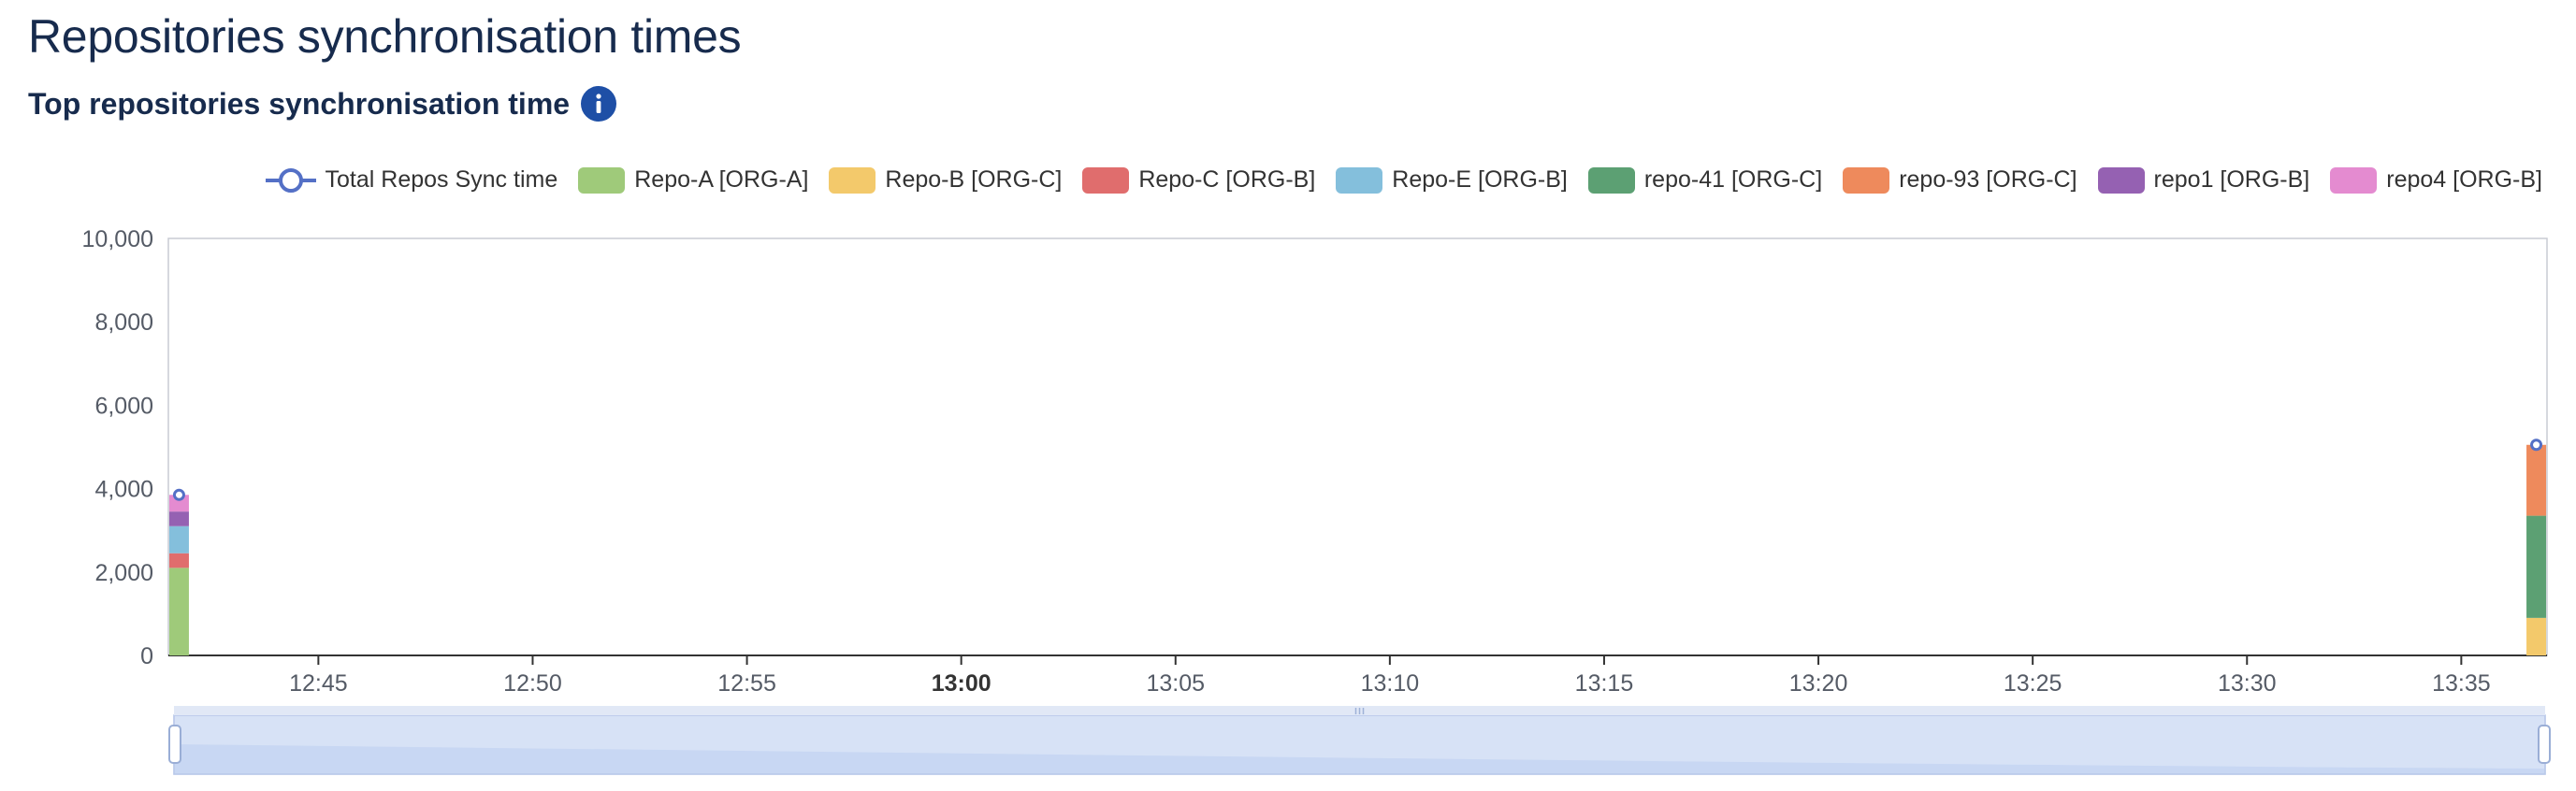  Describe the element at coordinates (1360, 744) in the screenshot. I see `zoom-selected-range` at that location.